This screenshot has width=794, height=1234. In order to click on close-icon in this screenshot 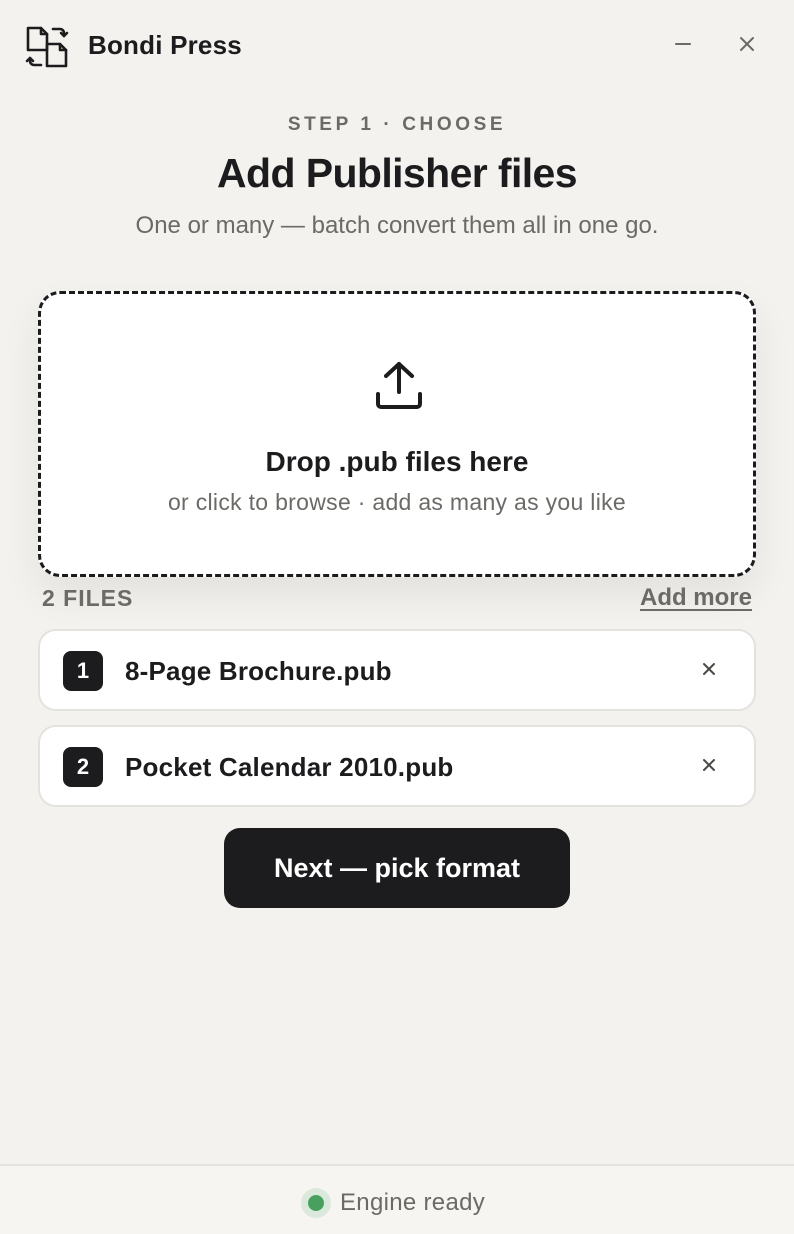, I will do `click(747, 46)`.